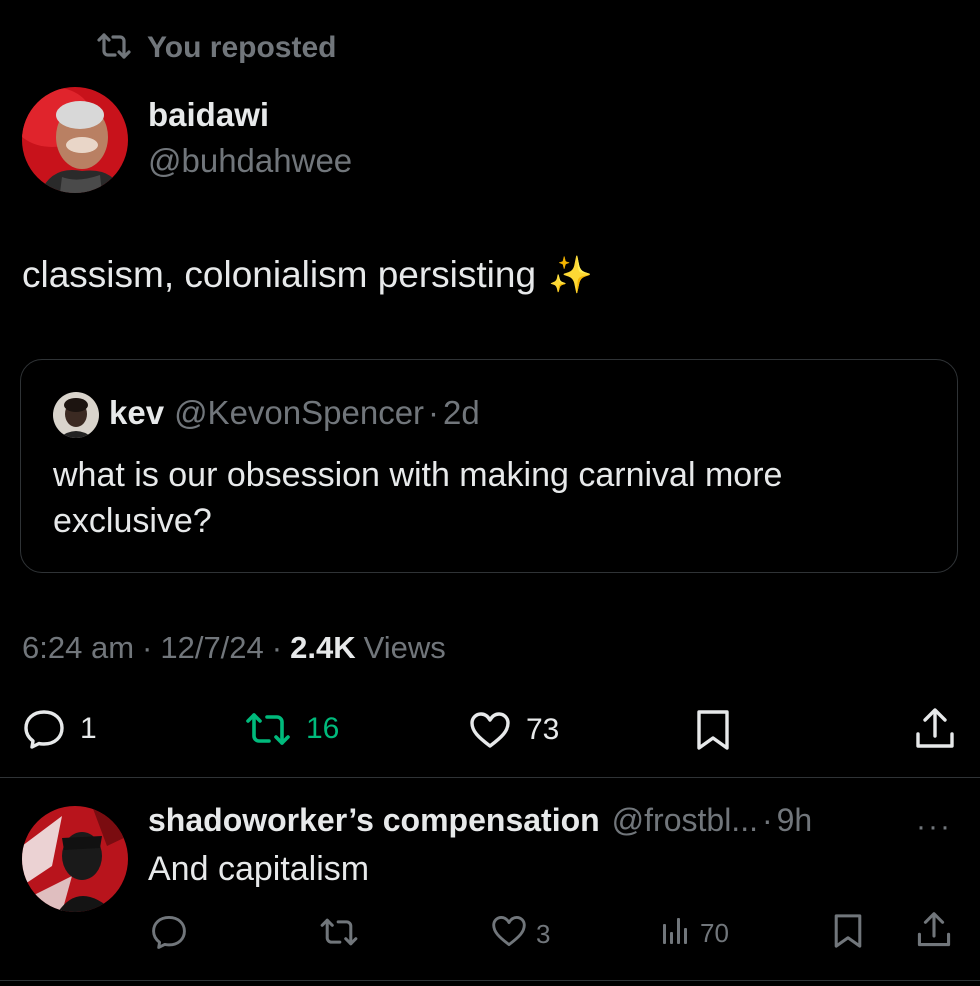 The height and width of the screenshot is (986, 980). I want to click on like-count: 73, so click(543, 729).